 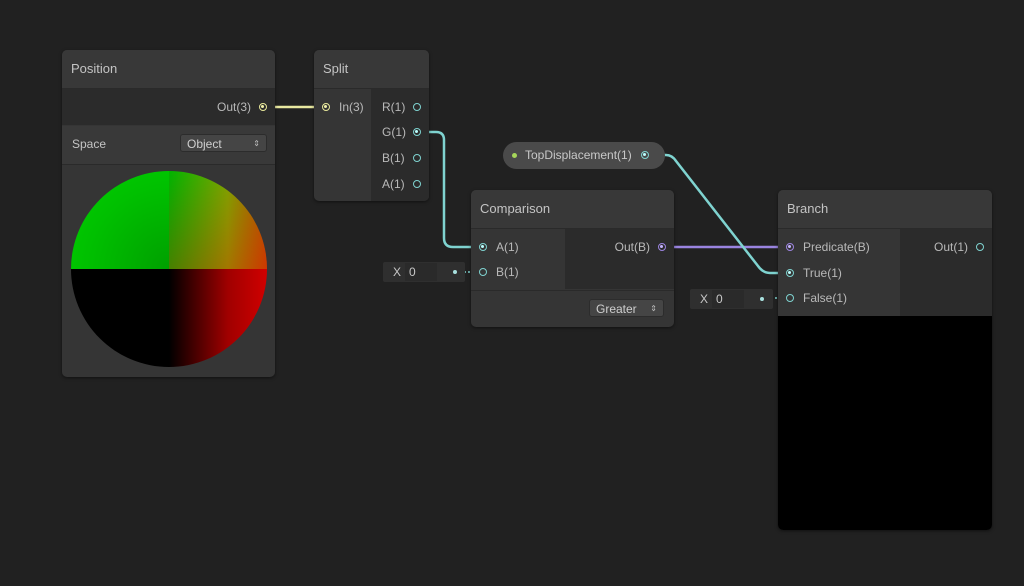 What do you see at coordinates (204, 144) in the screenshot?
I see `space-dropdown-value: Object` at bounding box center [204, 144].